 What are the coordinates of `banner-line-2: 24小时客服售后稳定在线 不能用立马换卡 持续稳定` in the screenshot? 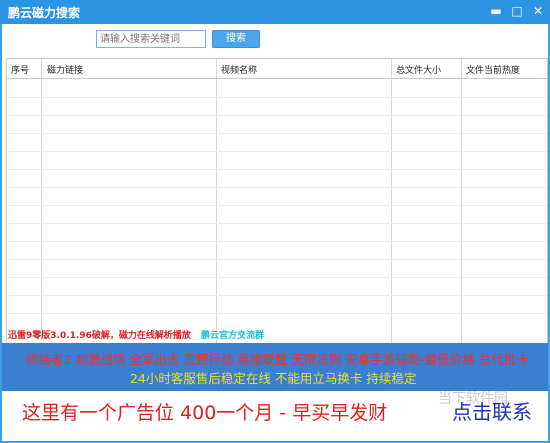 It's located at (273, 378).